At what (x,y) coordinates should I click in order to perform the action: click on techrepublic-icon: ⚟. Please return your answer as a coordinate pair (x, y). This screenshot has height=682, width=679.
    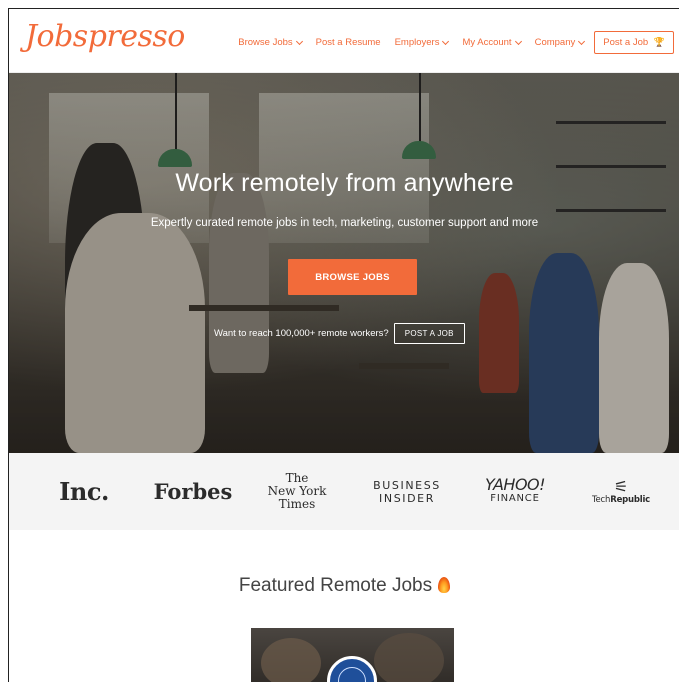
    Looking at the image, I should click on (621, 486).